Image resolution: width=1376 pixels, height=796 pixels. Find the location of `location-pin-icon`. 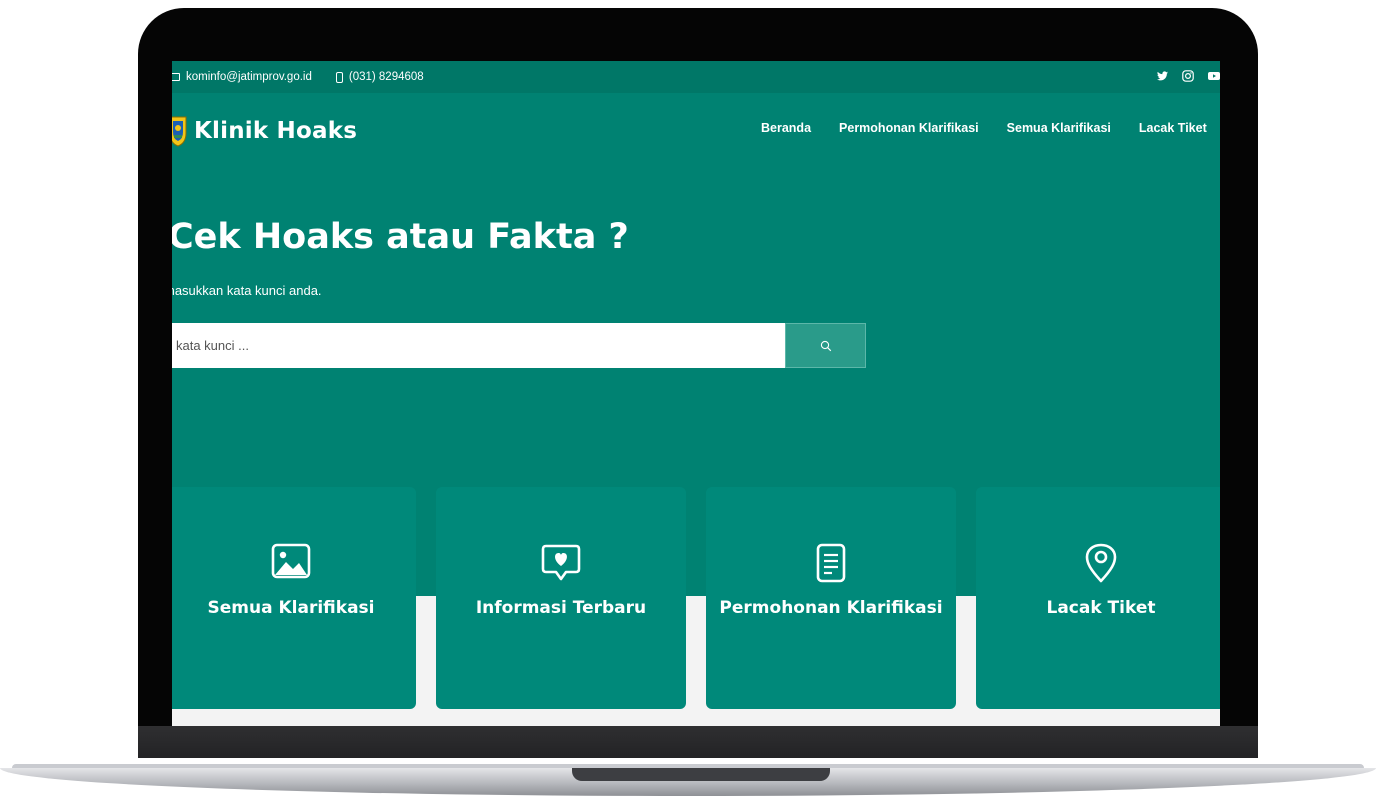

location-pin-icon is located at coordinates (1101, 563).